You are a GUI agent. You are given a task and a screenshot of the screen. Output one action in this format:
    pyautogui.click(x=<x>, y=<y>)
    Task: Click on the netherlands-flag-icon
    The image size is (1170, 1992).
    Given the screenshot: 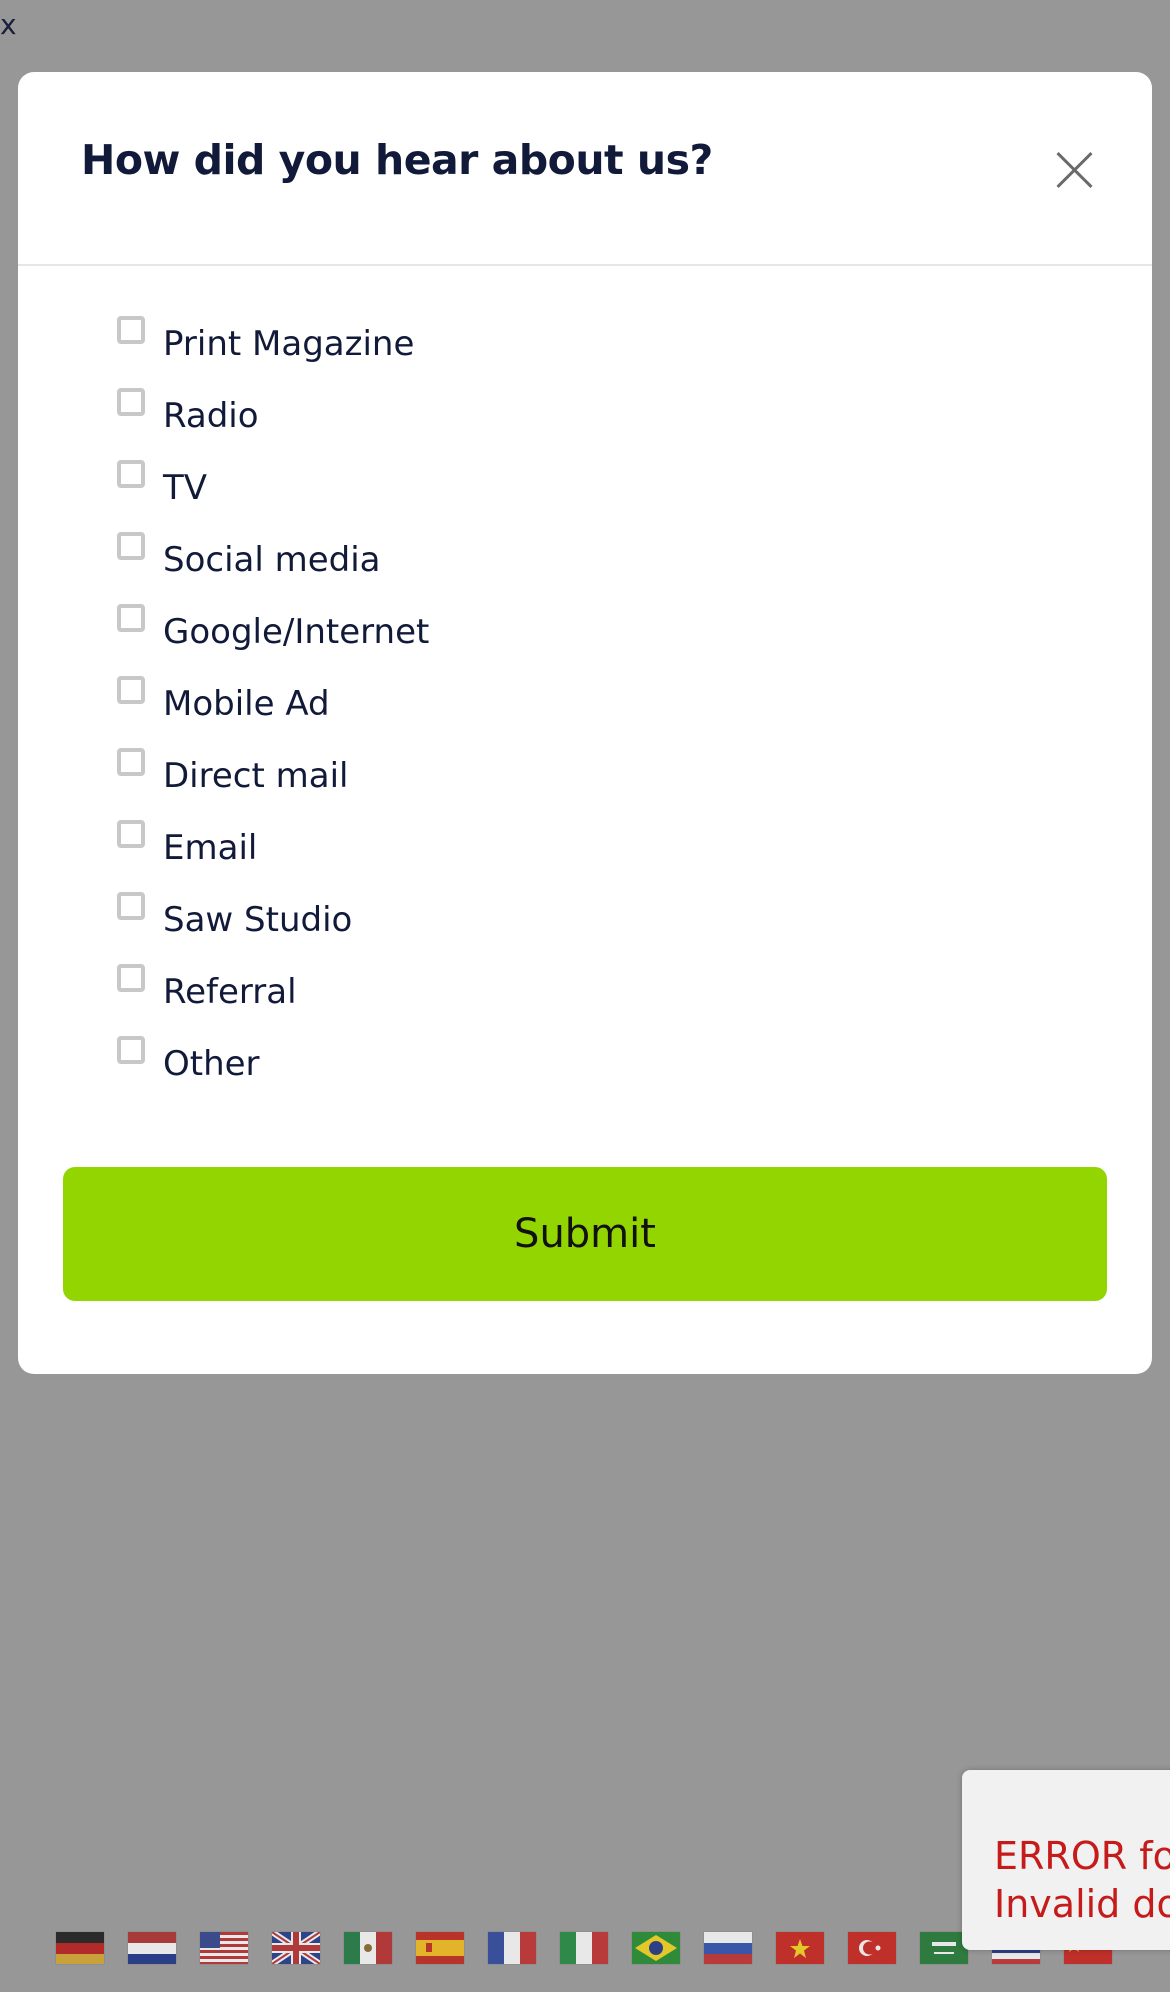 What is the action you would take?
    pyautogui.click(x=152, y=1948)
    